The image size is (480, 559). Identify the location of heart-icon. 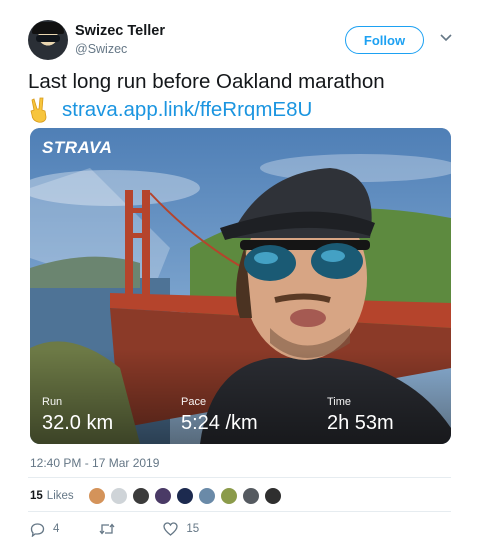
(171, 529).